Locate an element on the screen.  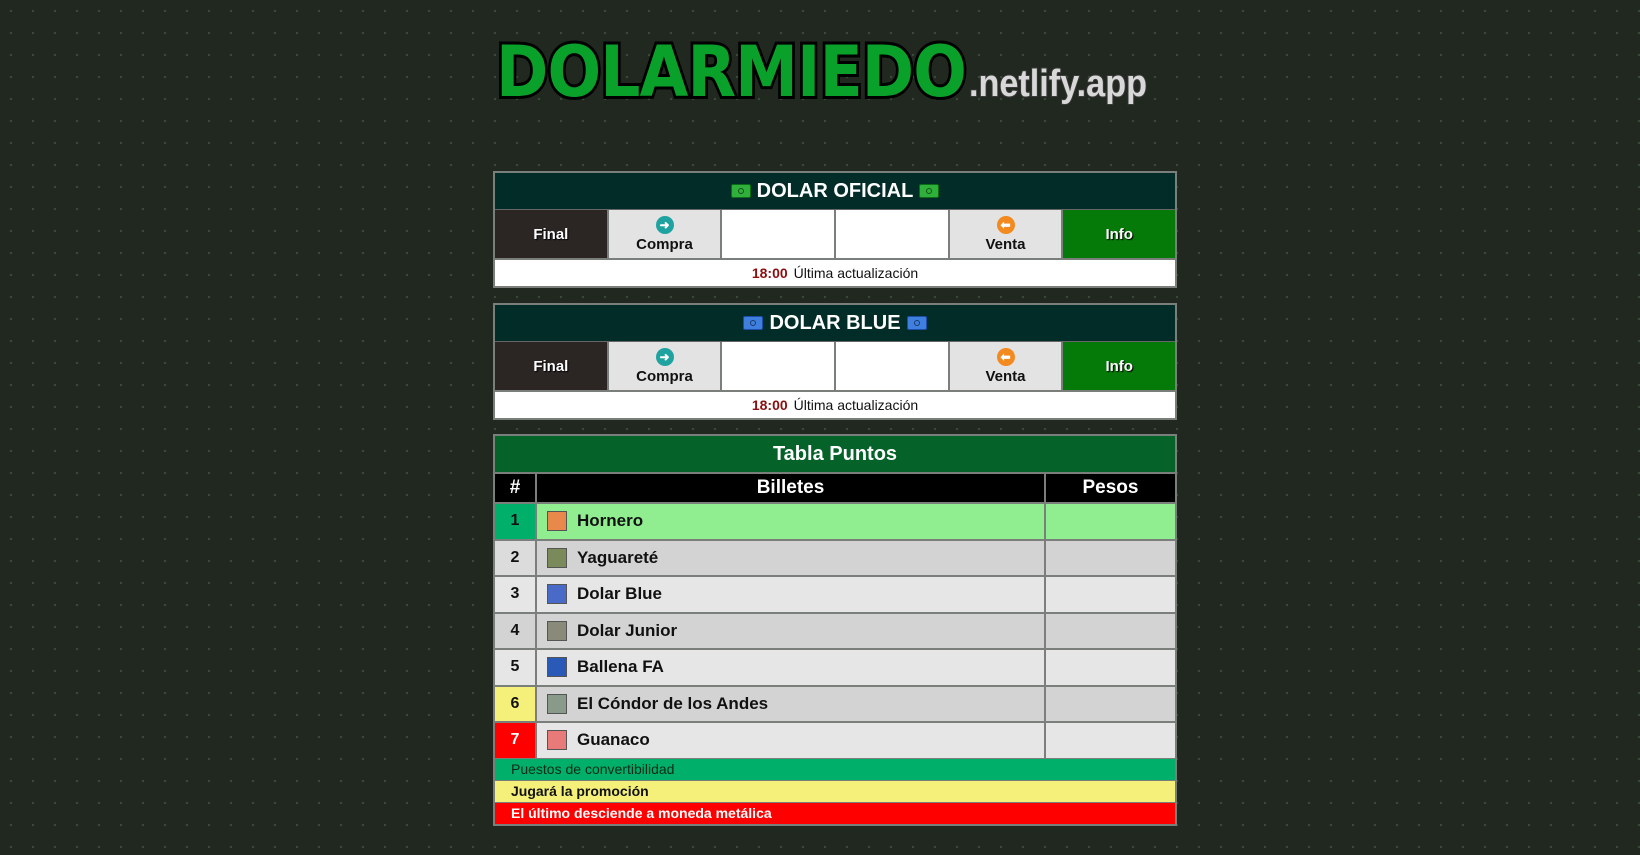
logo-suffix-text: .netlify.app is located at coordinates (1058, 84).